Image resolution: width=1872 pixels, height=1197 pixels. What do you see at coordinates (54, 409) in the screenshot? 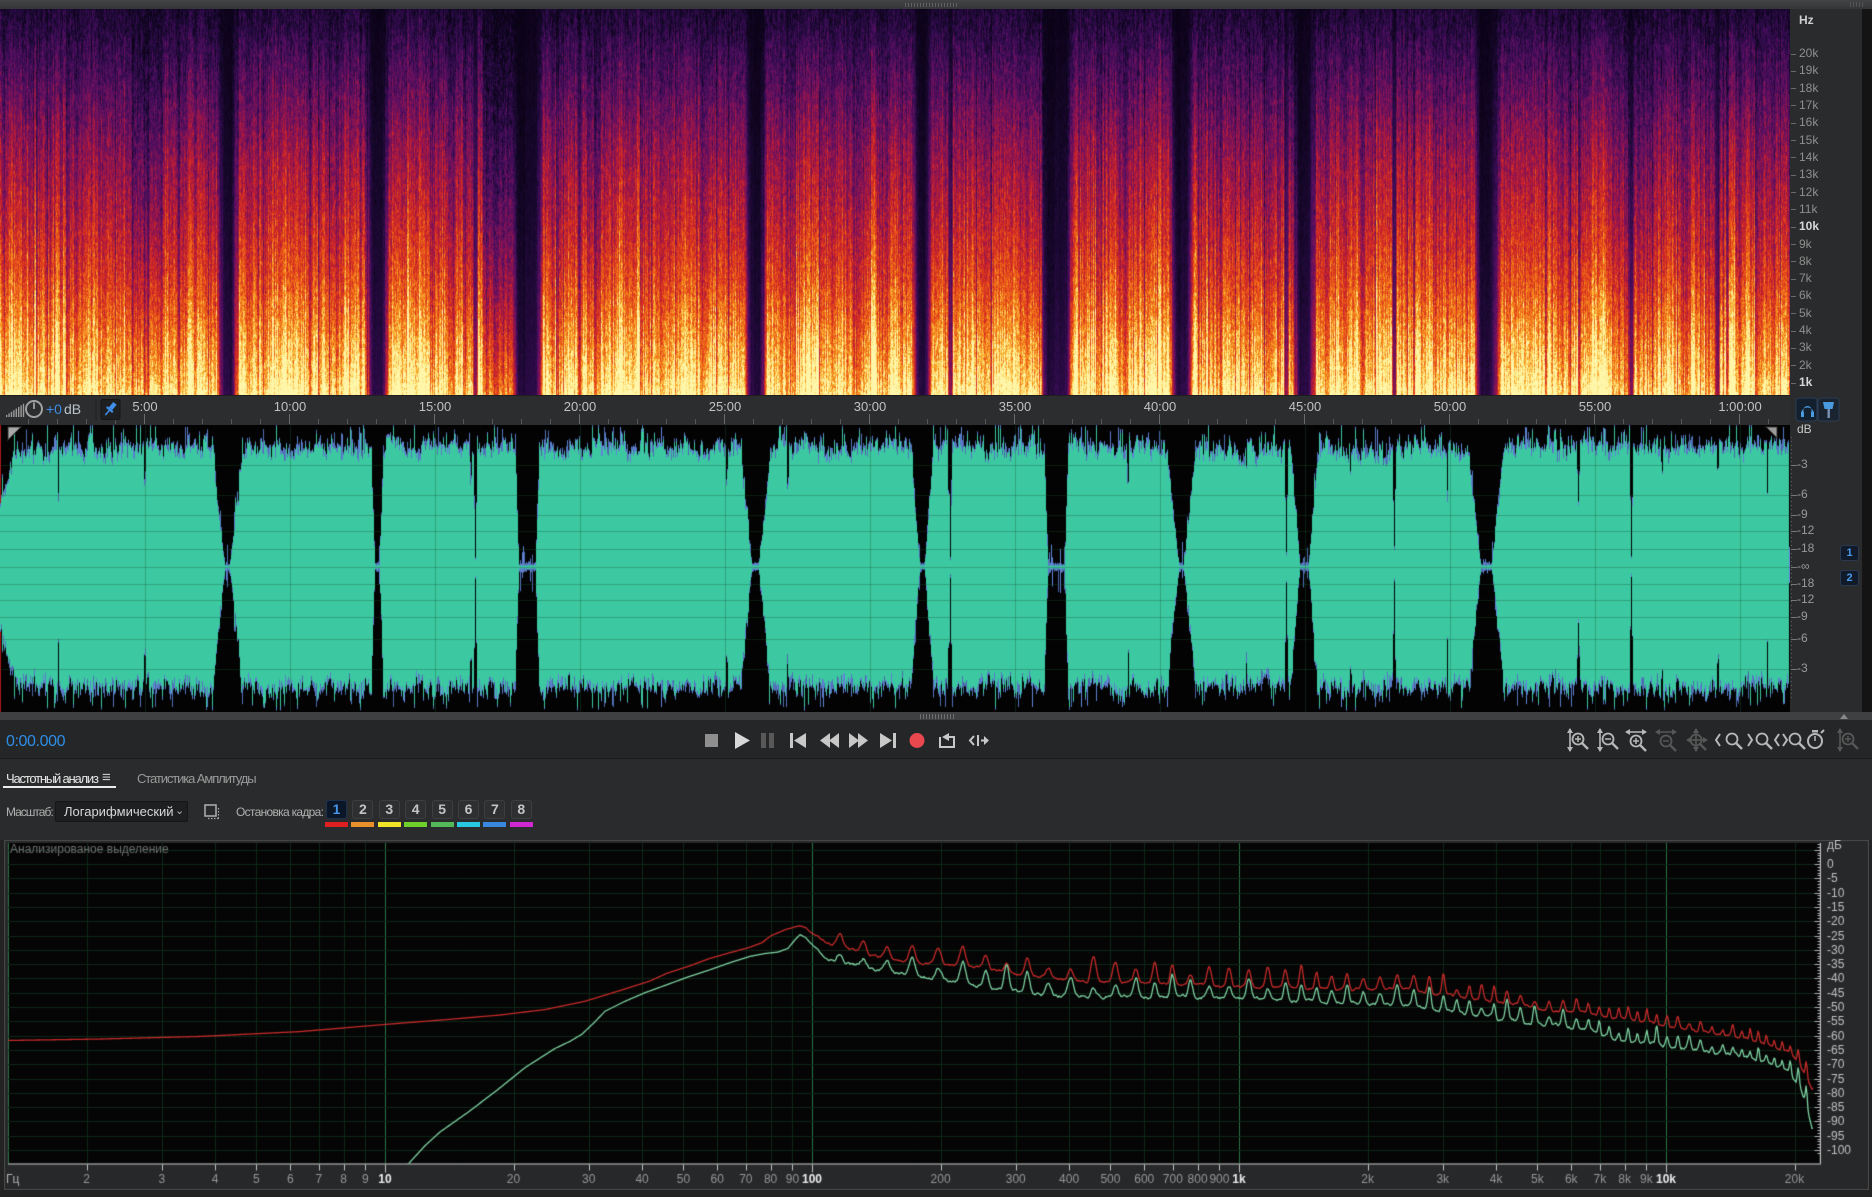
I see `svg-text: +0` at bounding box center [54, 409].